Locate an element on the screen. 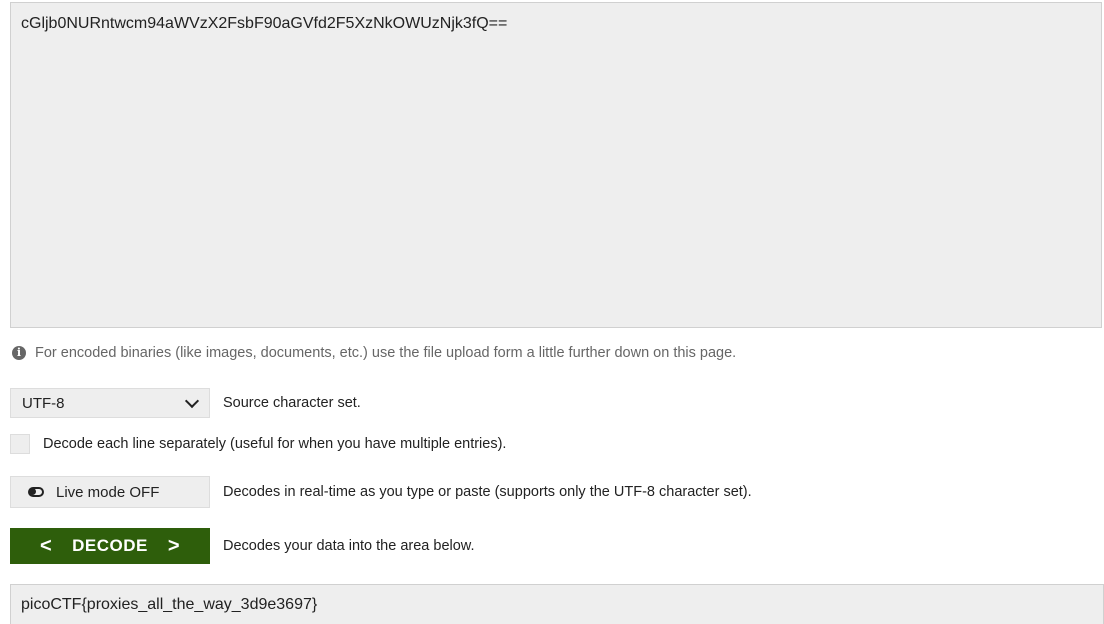  decode-button: < DECODE > is located at coordinates (110, 546).